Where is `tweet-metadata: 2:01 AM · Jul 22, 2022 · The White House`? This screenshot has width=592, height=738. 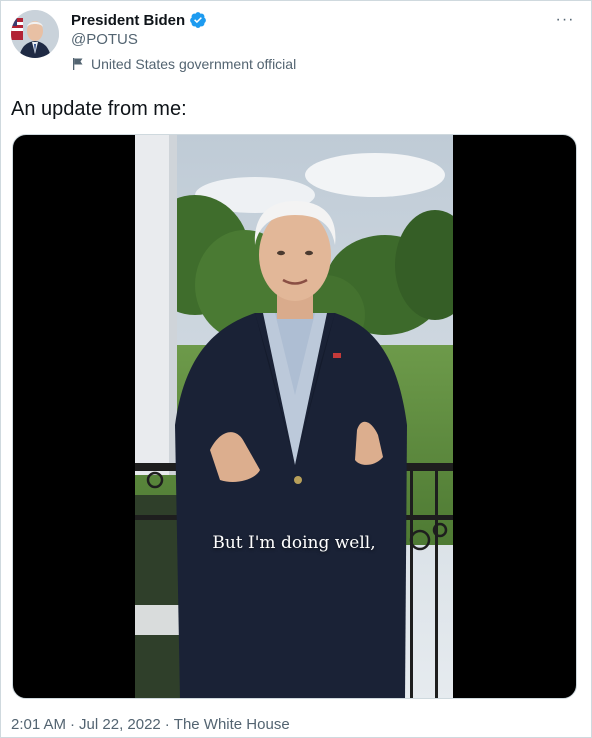 tweet-metadata: 2:01 AM · Jul 22, 2022 · The White House is located at coordinates (150, 724).